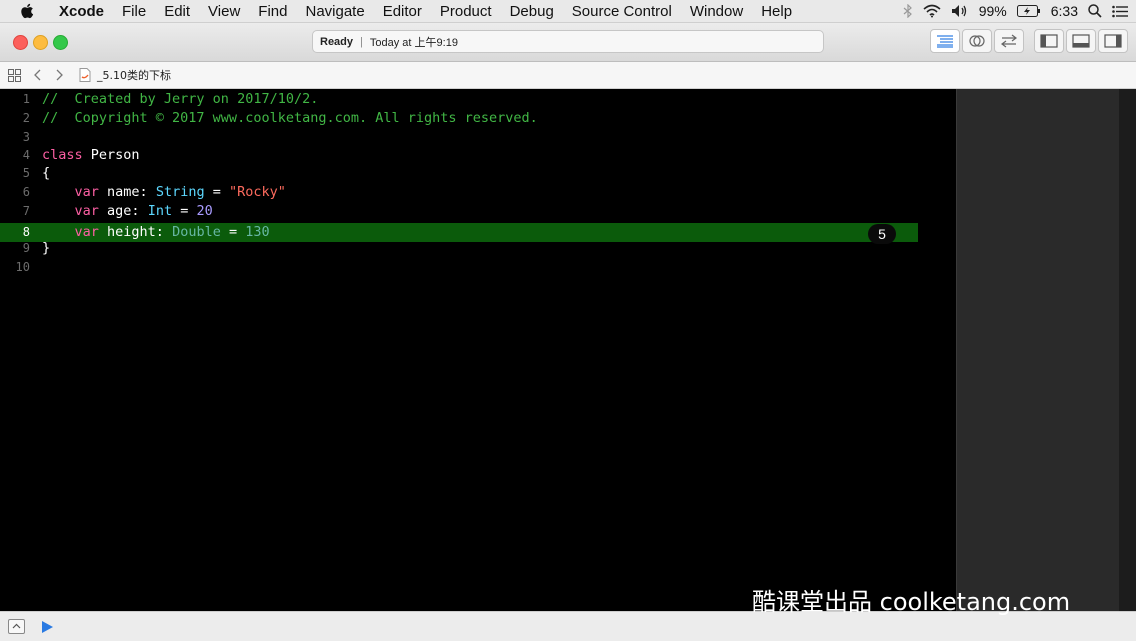 This screenshot has width=1136, height=641. I want to click on code-token: String, so click(180, 192).